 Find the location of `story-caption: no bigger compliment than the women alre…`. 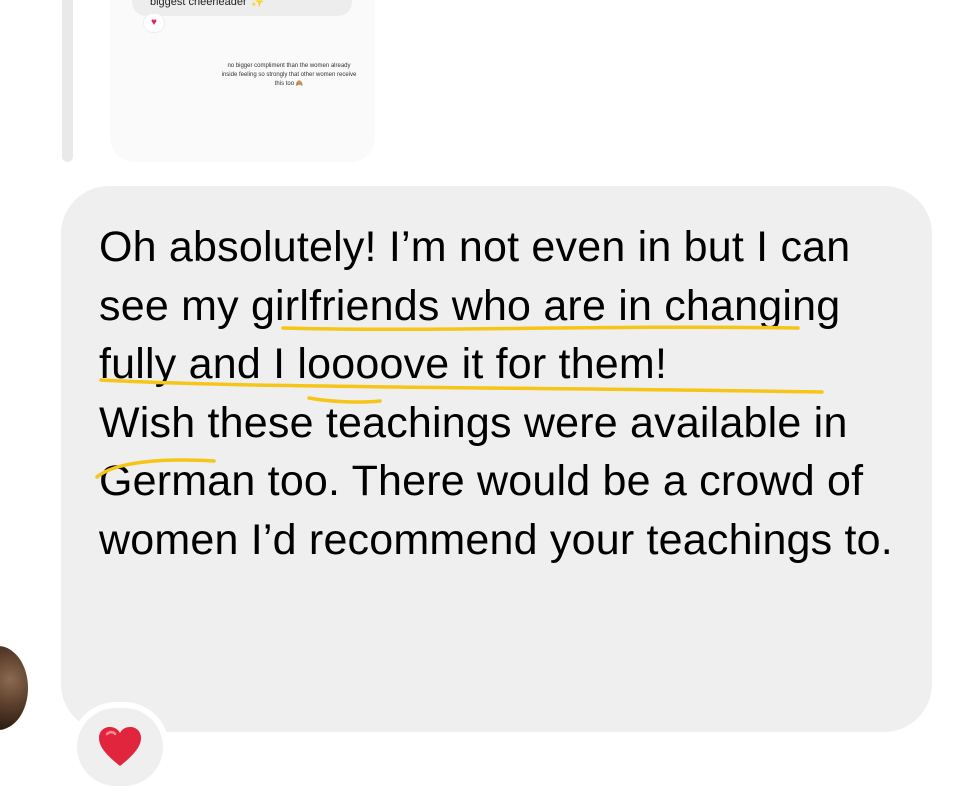

story-caption: no bigger compliment than the women alre… is located at coordinates (289, 75).